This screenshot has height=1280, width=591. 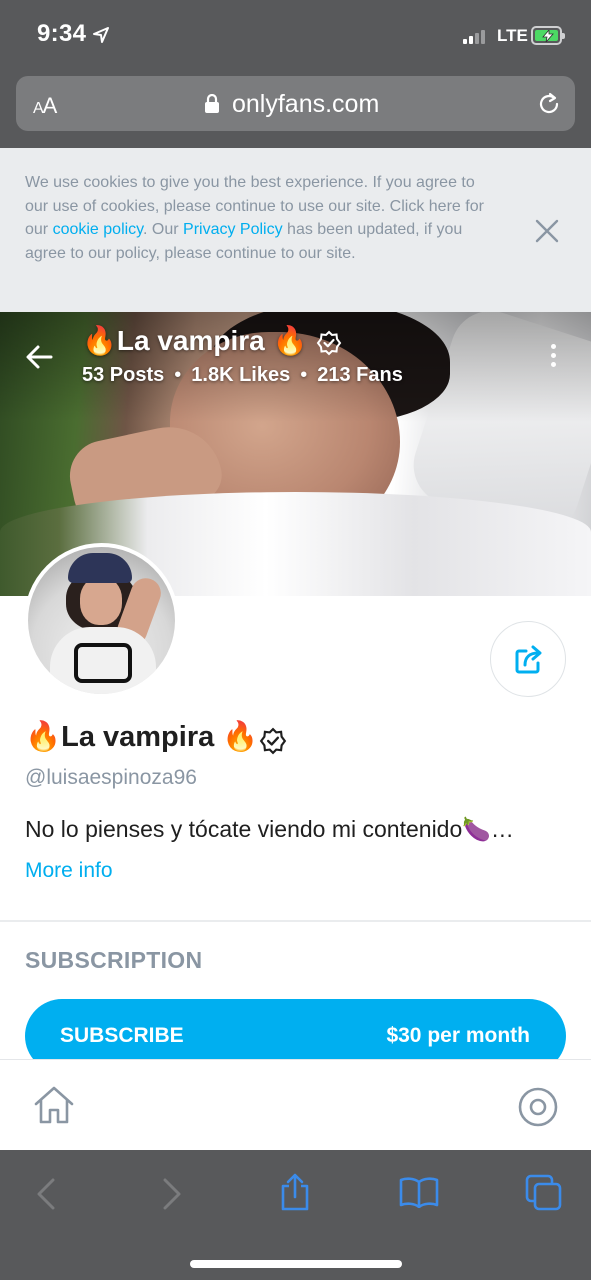 I want to click on home-icon, so click(x=54, y=1105).